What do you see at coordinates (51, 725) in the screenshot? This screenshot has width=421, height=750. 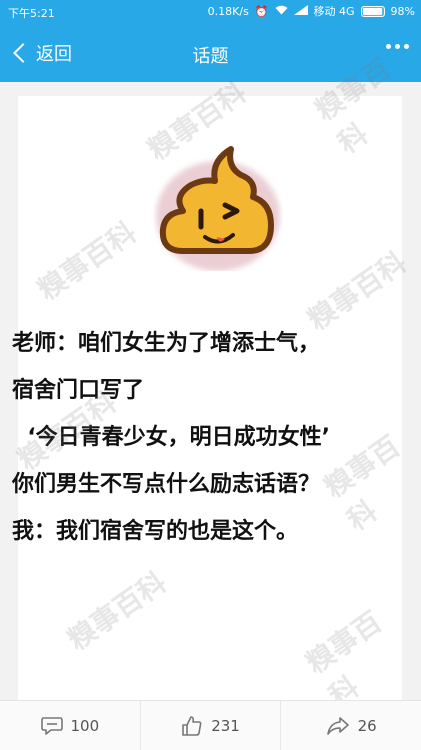 I see `comment-icon` at bounding box center [51, 725].